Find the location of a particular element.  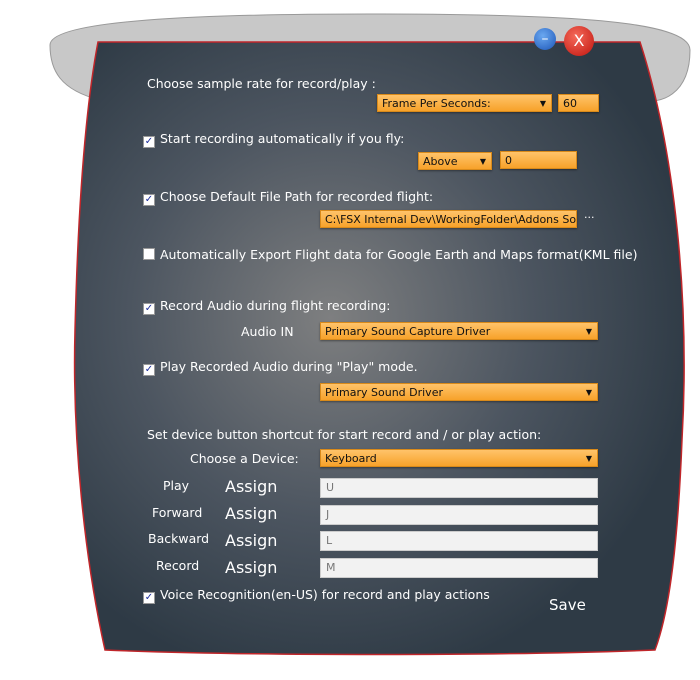

audio-out-value: Primary Sound Driver is located at coordinates (384, 392).